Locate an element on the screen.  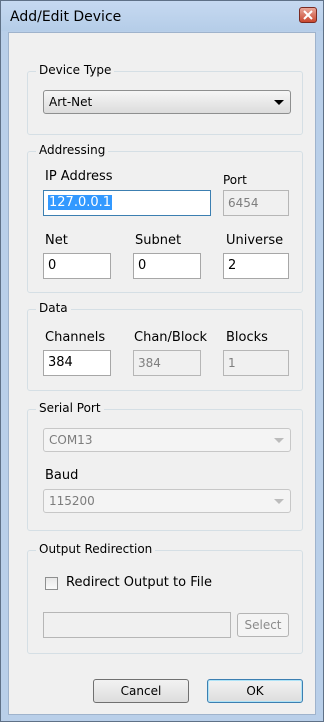
ok-button: OK is located at coordinates (255, 691).